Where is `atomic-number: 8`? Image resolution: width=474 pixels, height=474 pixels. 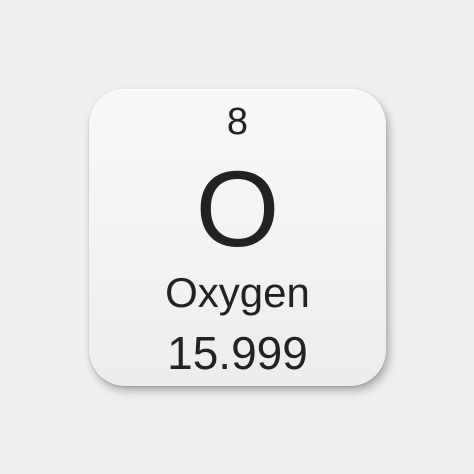
atomic-number: 8 is located at coordinates (237, 122).